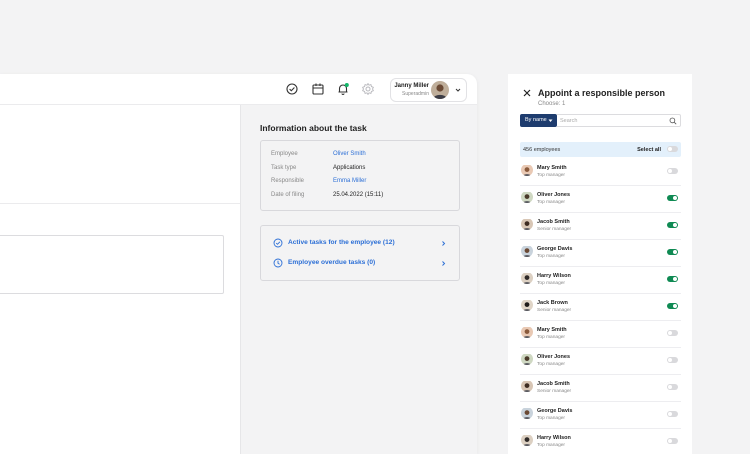 The width and height of the screenshot is (750, 454). I want to click on chevron-down-icon, so click(458, 90).